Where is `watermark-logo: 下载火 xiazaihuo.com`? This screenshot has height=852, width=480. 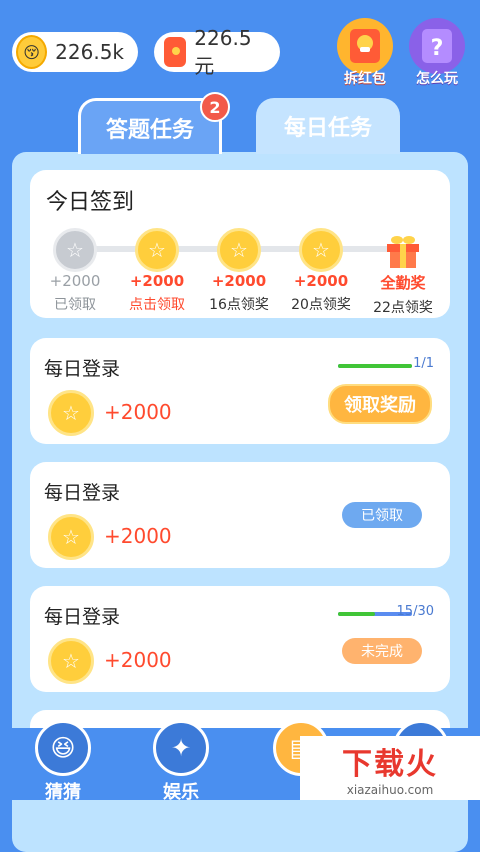
watermark-logo: 下载火 xiazaihuo.com is located at coordinates (390, 768).